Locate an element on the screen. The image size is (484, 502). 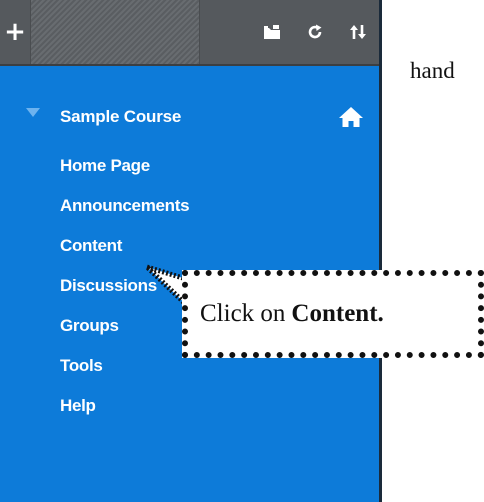
course-header: Sample Course is located at coordinates (189, 120).